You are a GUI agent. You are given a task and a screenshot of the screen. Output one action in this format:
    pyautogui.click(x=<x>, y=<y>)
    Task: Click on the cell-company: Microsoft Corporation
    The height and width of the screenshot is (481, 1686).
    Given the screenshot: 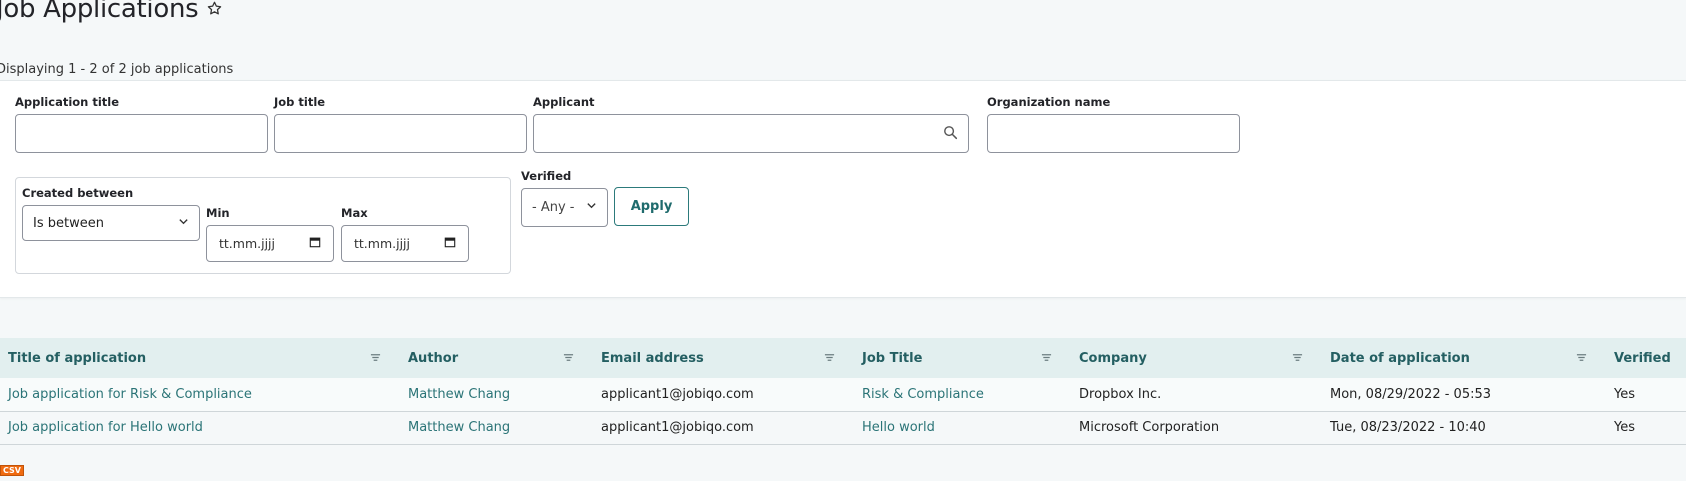 What is the action you would take?
    pyautogui.click(x=1196, y=428)
    